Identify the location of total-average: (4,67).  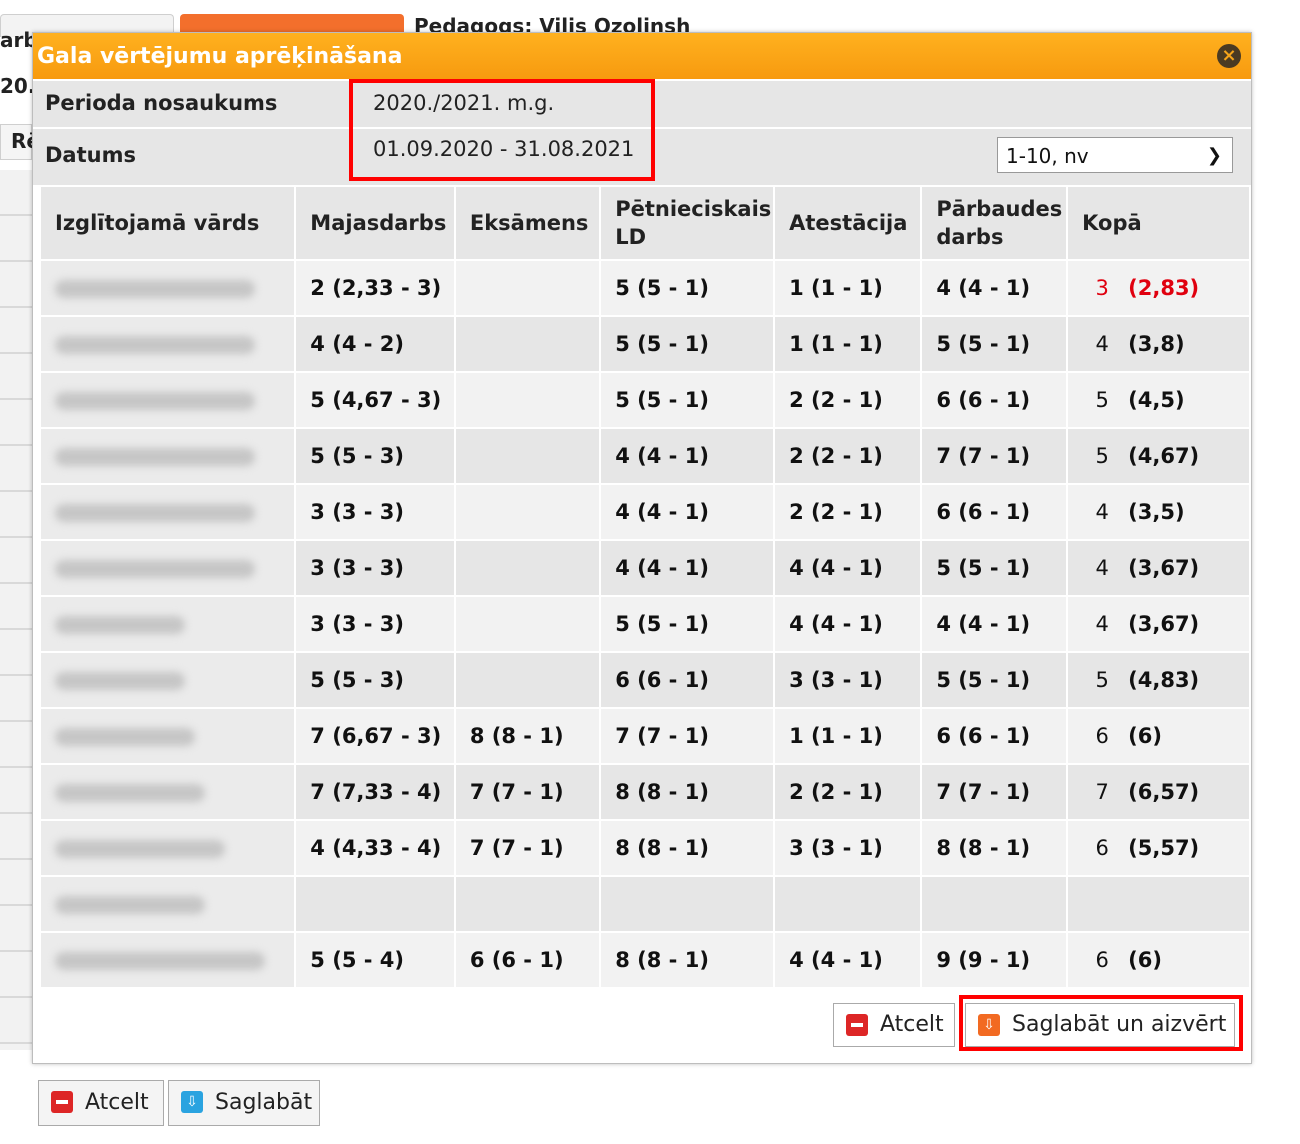
(1164, 456).